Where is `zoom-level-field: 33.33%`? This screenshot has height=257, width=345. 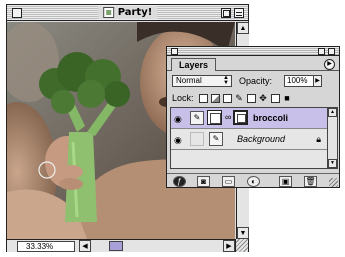
zoom-level-field: 33.33% is located at coordinates (46, 246).